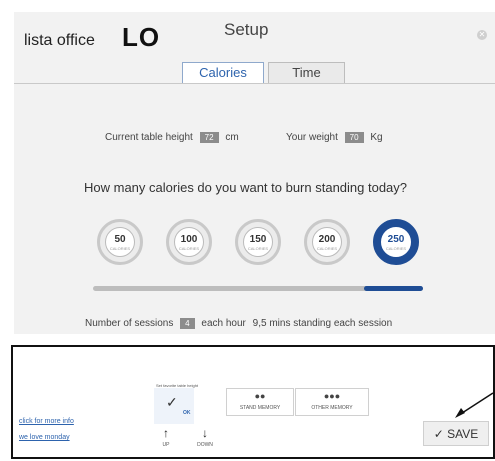 Image resolution: width=495 pixels, height=461 pixels. Describe the element at coordinates (260, 402) in the screenshot. I see `stand-memory-button: ●● STAND MEMORY` at that location.